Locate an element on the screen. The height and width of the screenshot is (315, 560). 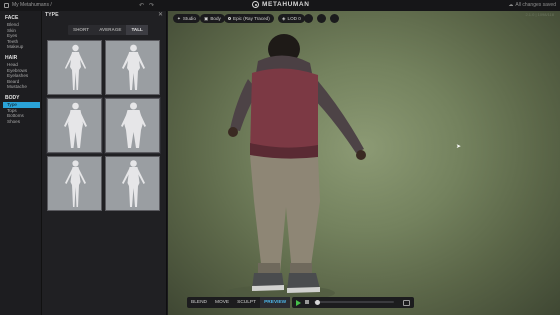
nav-group-title: BODY is located at coordinates (12, 97).